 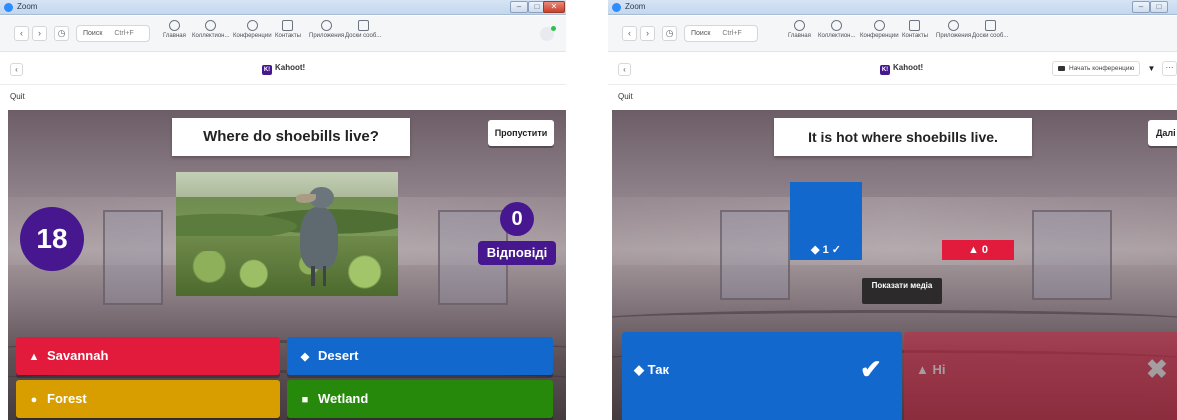 What do you see at coordinates (305, 400) in the screenshot?
I see `square-icon: ■` at bounding box center [305, 400].